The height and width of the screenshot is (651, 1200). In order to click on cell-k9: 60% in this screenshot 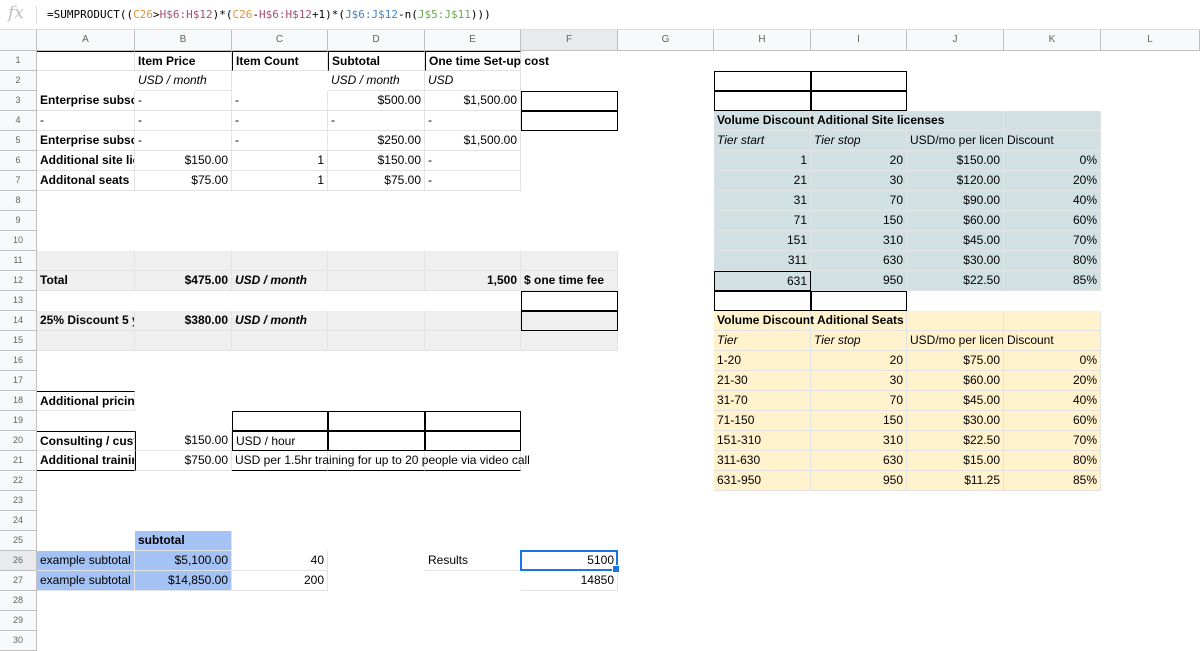, I will do `click(1052, 221)`.